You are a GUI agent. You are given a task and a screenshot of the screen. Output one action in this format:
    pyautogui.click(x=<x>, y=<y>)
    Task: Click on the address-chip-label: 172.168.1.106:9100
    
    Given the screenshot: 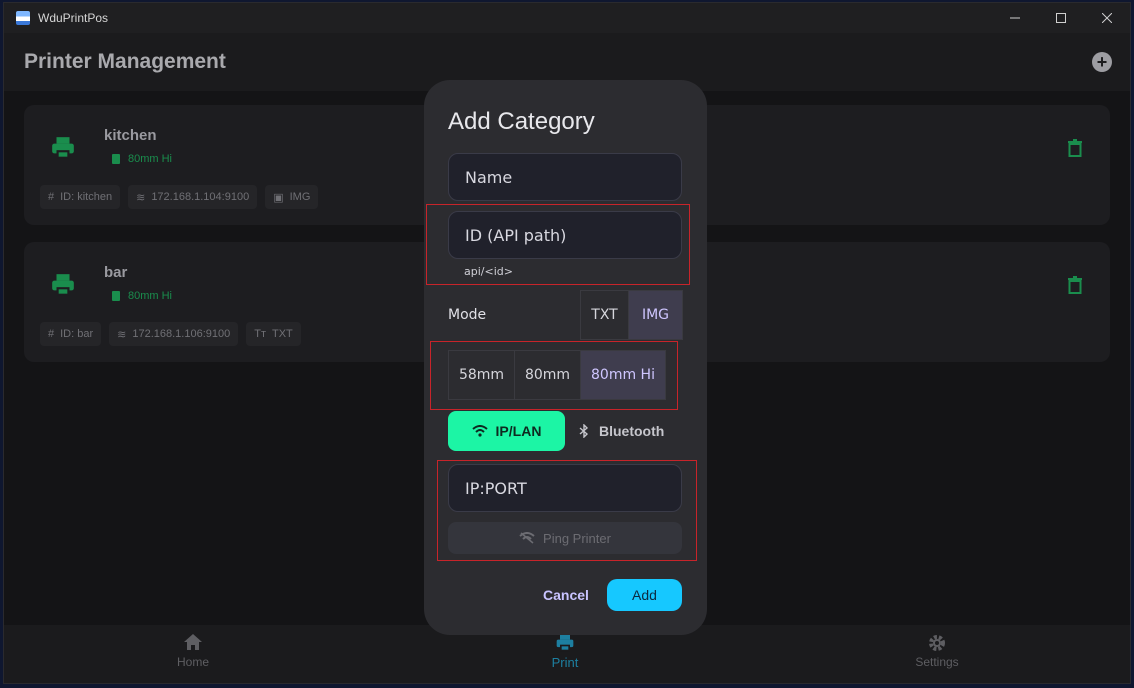 What is the action you would take?
    pyautogui.click(x=181, y=334)
    